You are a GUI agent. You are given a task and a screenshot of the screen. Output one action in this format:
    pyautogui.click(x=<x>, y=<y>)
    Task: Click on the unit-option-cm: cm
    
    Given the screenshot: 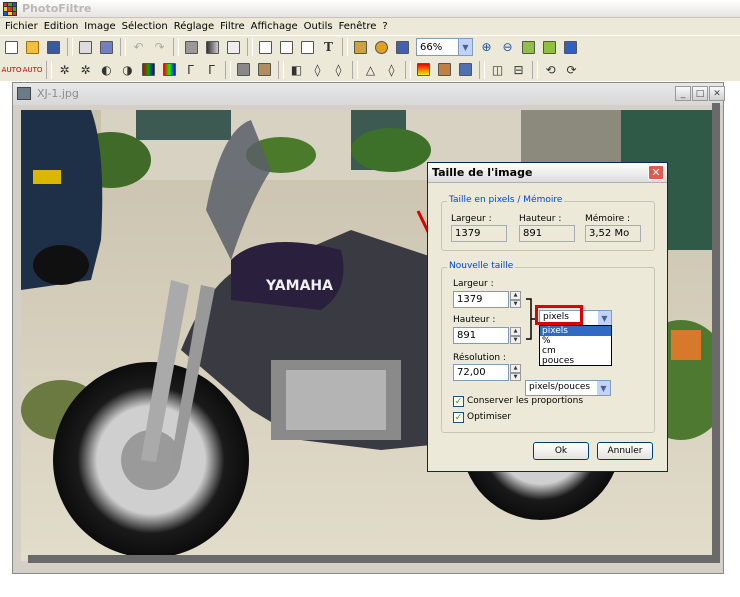 What is the action you would take?
    pyautogui.click(x=575, y=351)
    